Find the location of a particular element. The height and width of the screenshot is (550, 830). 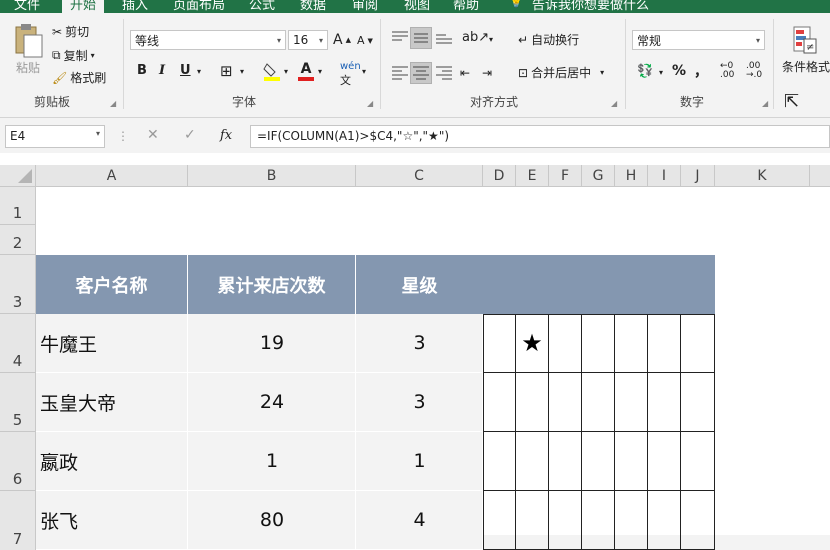

column-header-j: J is located at coordinates (698, 176).